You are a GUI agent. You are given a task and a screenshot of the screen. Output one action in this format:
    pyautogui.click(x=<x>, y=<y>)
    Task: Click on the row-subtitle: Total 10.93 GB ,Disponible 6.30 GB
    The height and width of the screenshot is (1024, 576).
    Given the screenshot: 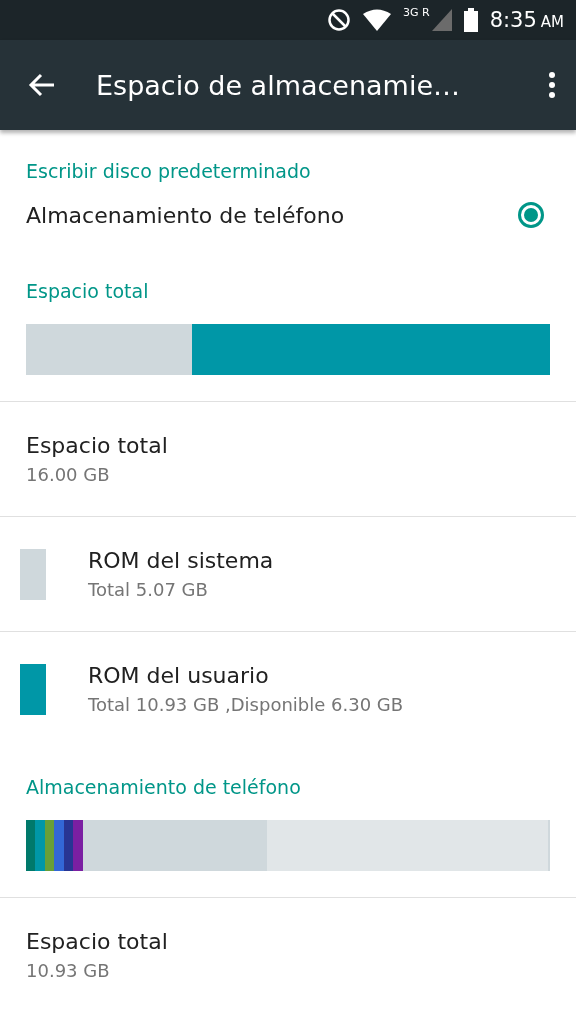 What is the action you would take?
    pyautogui.click(x=246, y=704)
    